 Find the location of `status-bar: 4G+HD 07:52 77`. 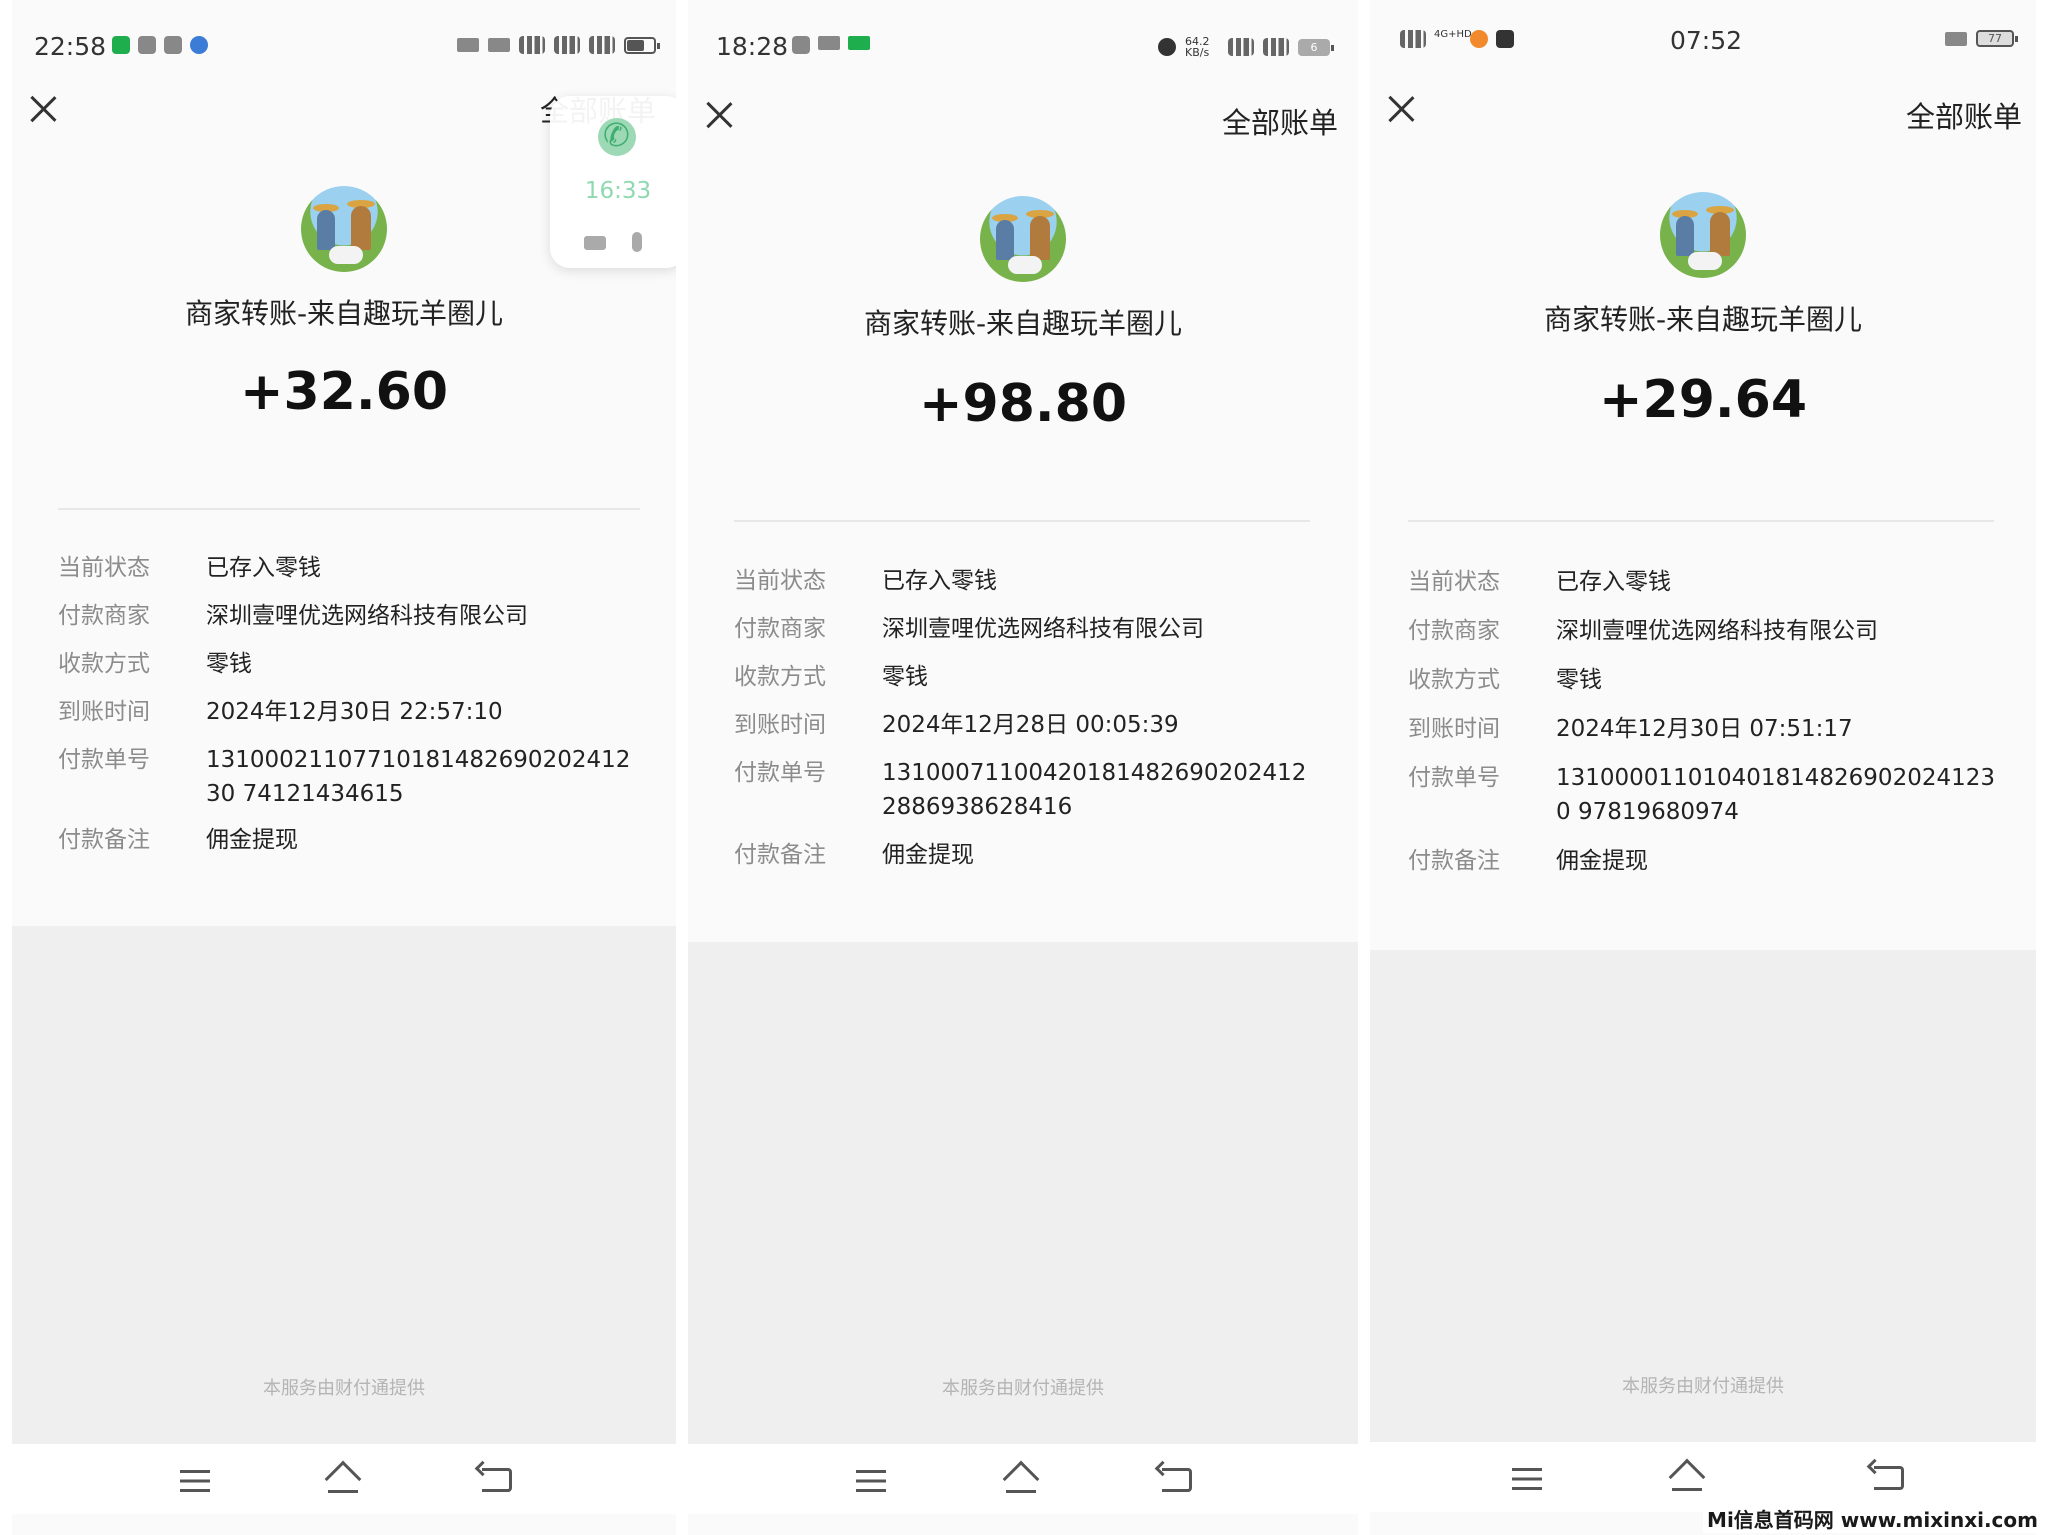

status-bar: 4G+HD 07:52 77 is located at coordinates (1703, 40).